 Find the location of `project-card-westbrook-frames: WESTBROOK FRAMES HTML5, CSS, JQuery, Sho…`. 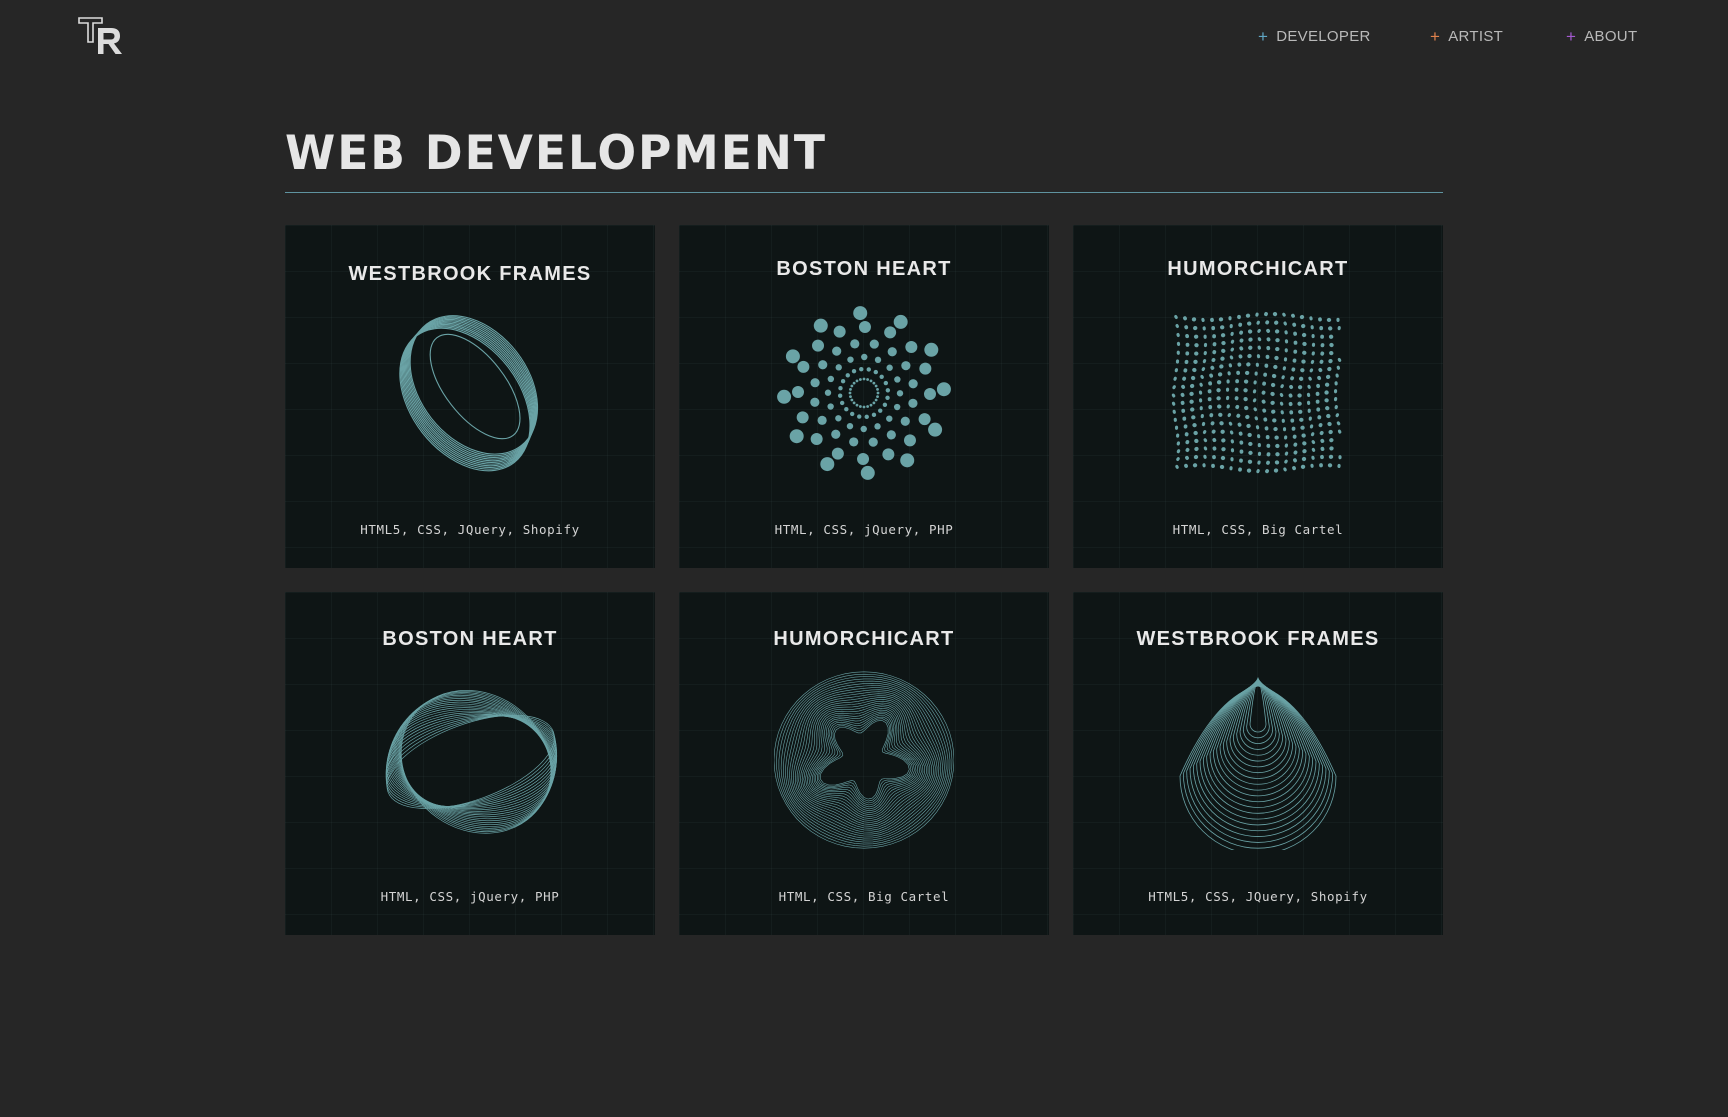

project-card-westbrook-frames: WESTBROOK FRAMES HTML5, CSS, JQuery, Sho… is located at coordinates (470, 396).